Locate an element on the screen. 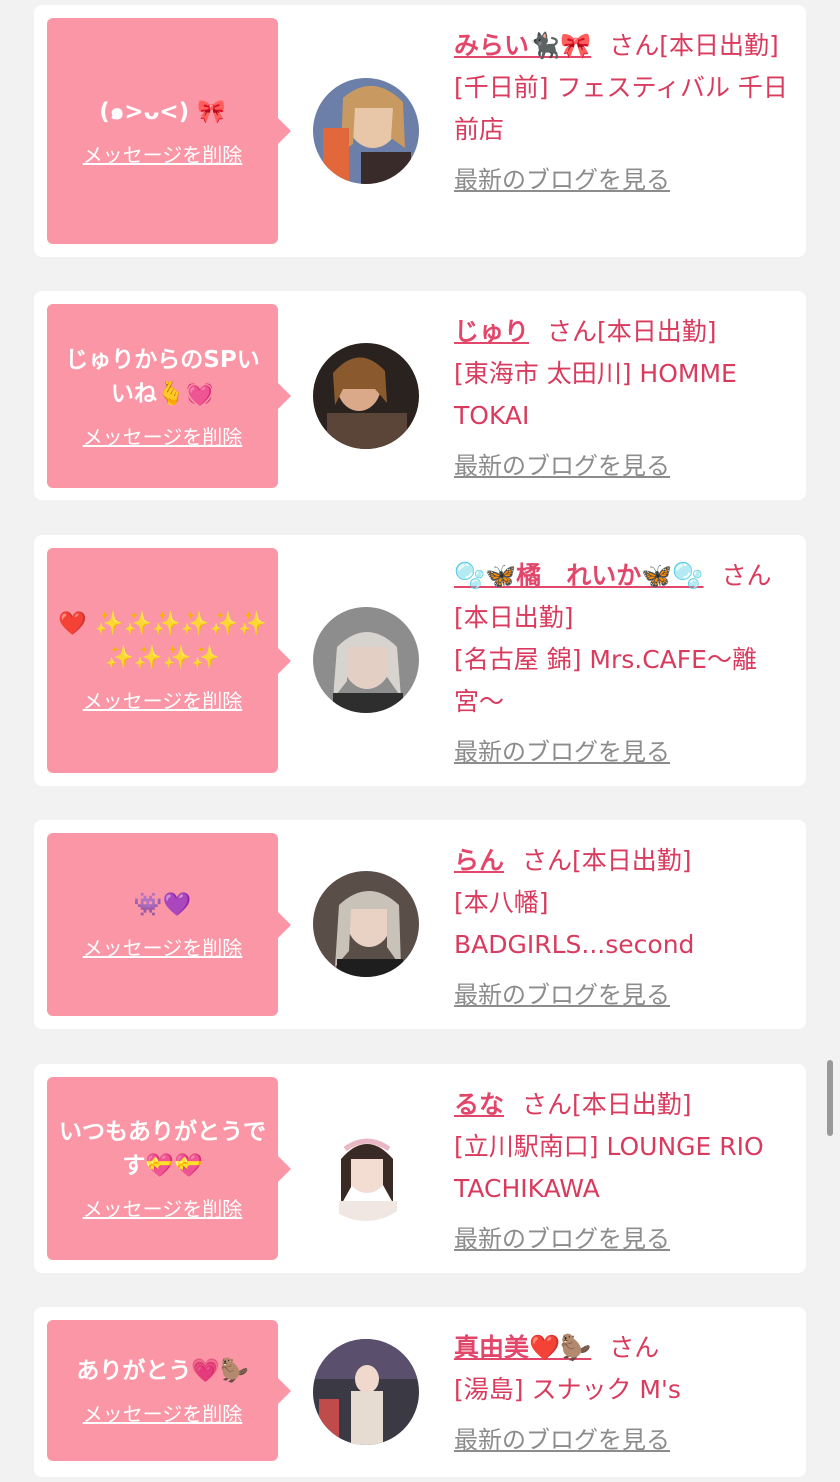 The width and height of the screenshot is (840, 1482). message-text: いつもありがとうです💝💝 is located at coordinates (162, 1149).